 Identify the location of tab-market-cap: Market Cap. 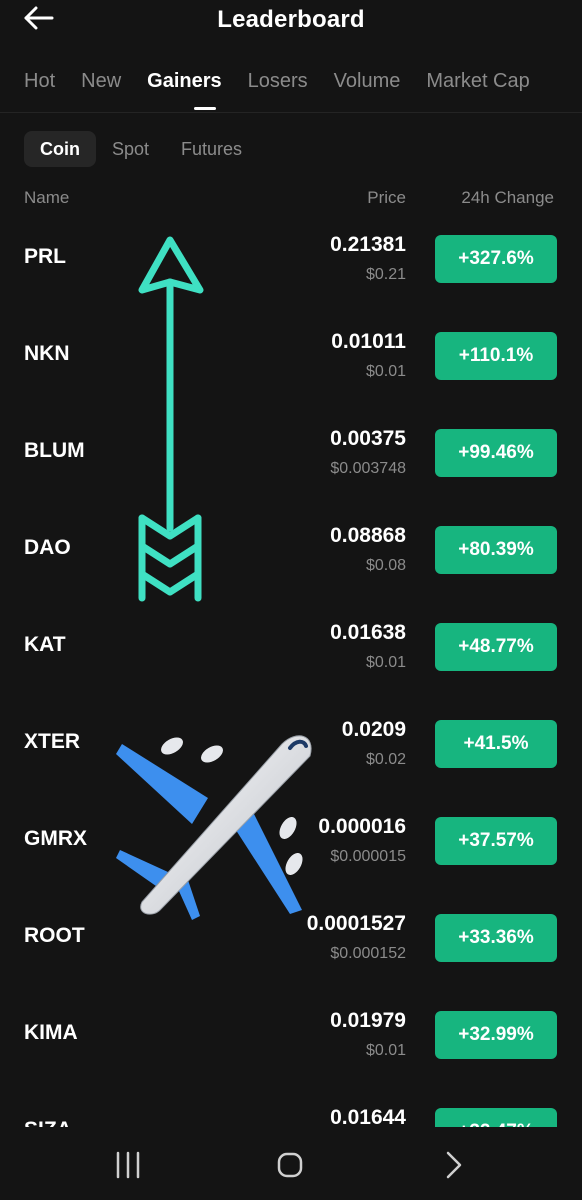
(477, 81).